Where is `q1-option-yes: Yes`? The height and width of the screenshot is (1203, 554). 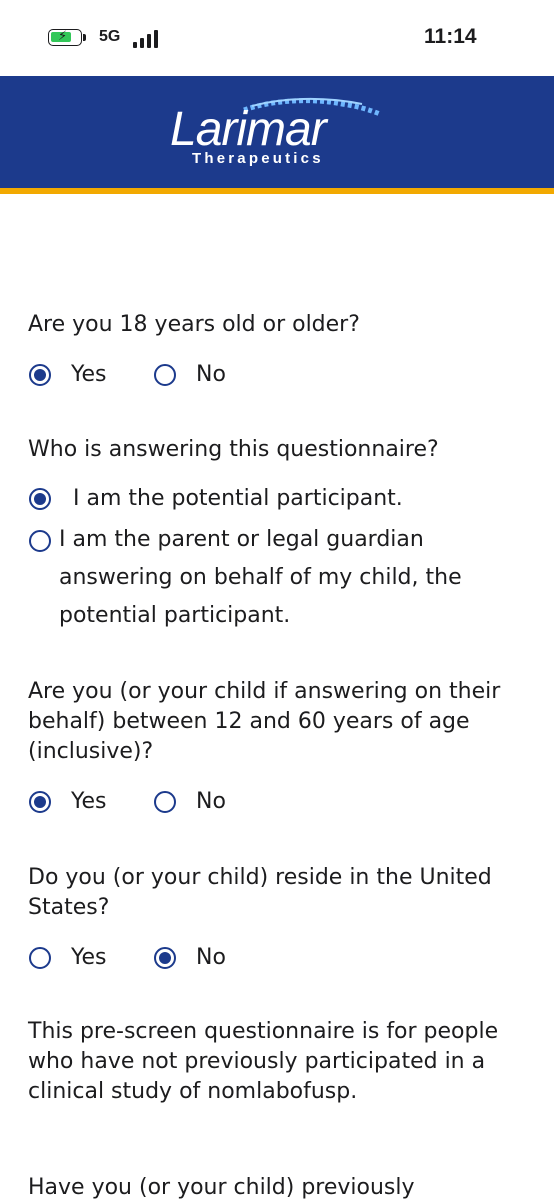 q1-option-yes: Yes is located at coordinates (68, 374).